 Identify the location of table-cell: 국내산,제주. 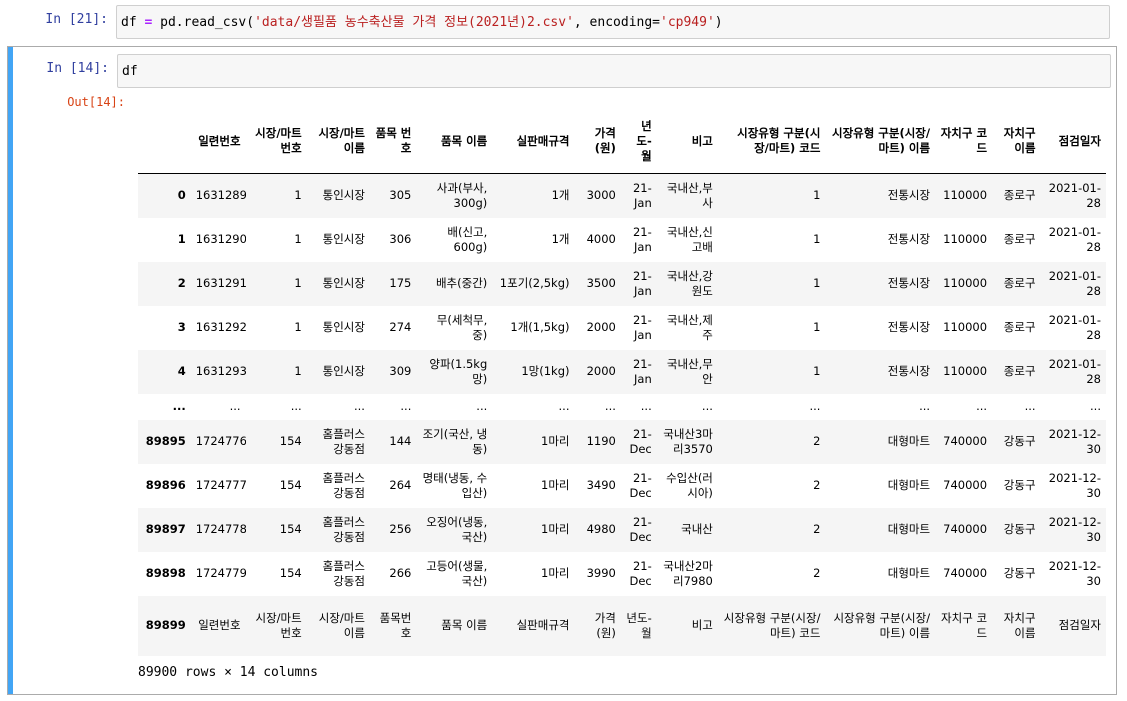
(689, 327).